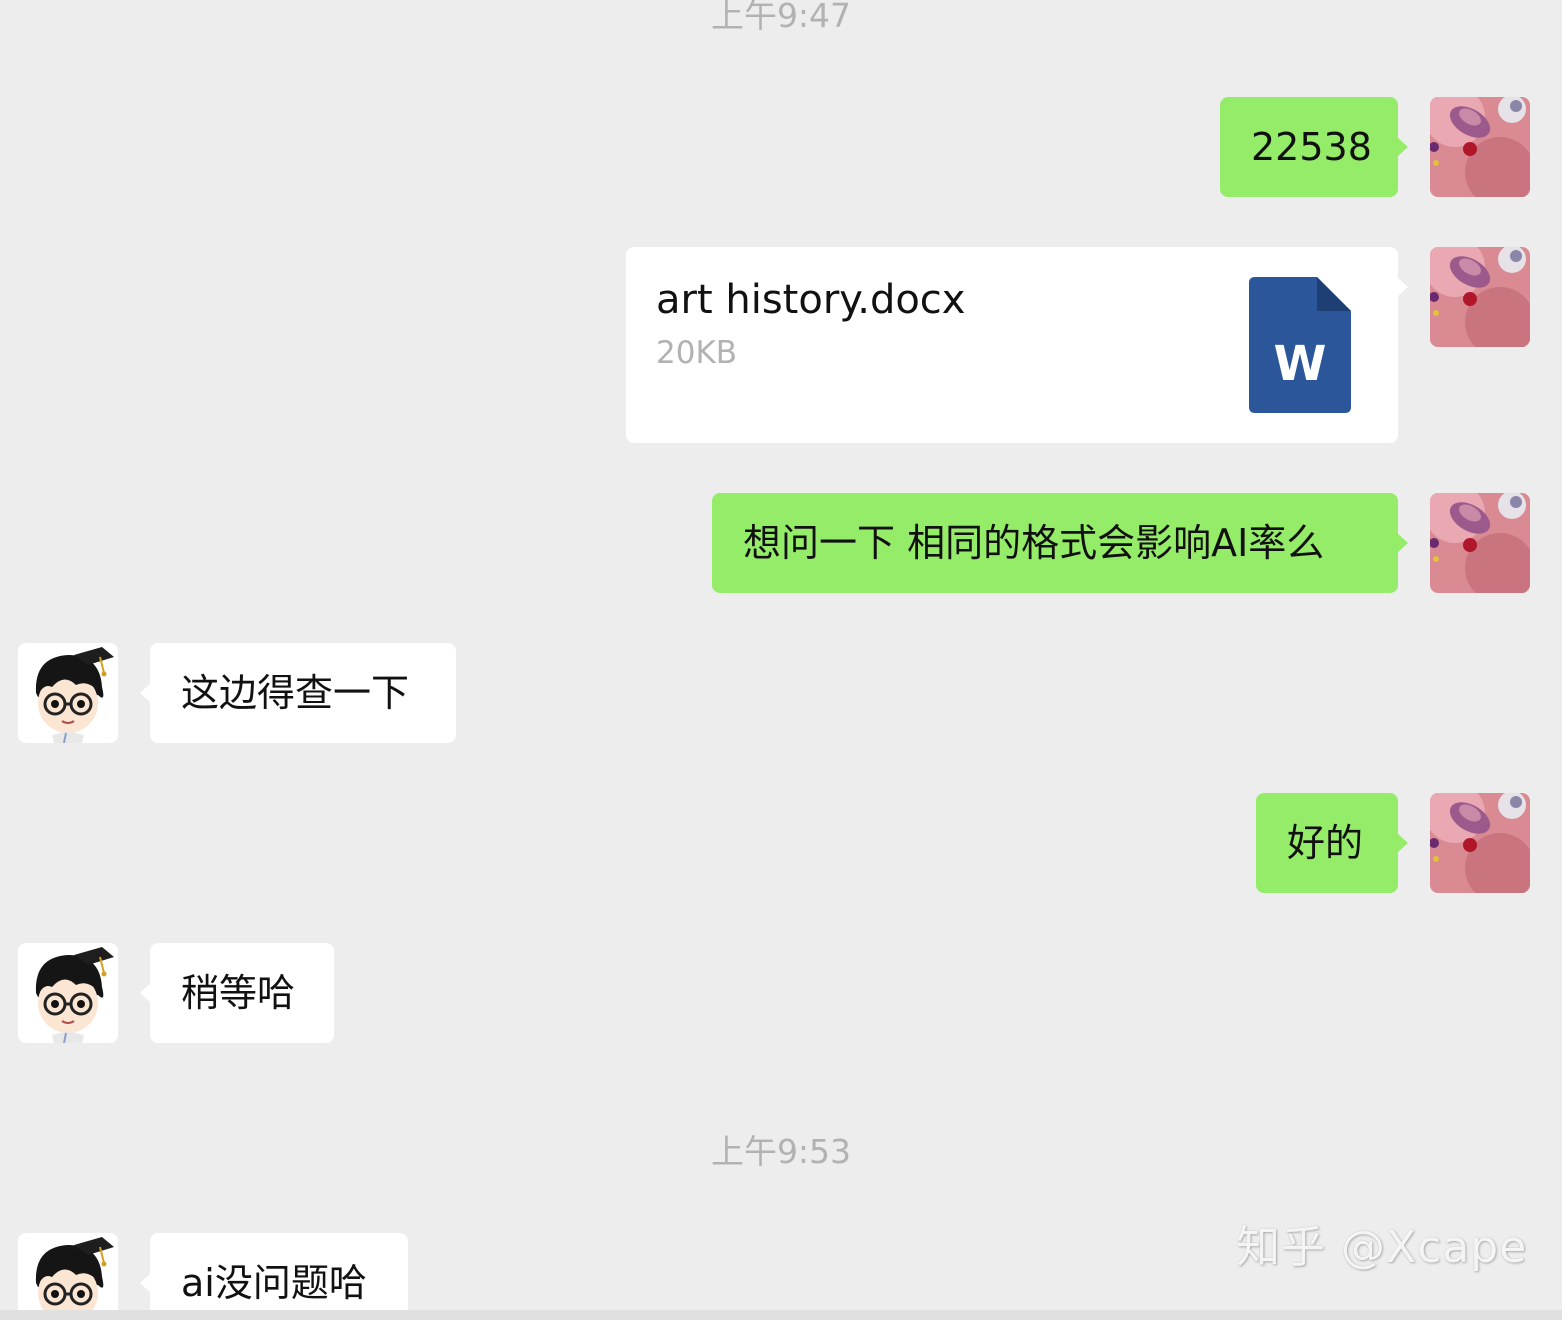 This screenshot has width=1562, height=1320. Describe the element at coordinates (781, 17) in the screenshot. I see `timestamp: 上午9:47` at that location.